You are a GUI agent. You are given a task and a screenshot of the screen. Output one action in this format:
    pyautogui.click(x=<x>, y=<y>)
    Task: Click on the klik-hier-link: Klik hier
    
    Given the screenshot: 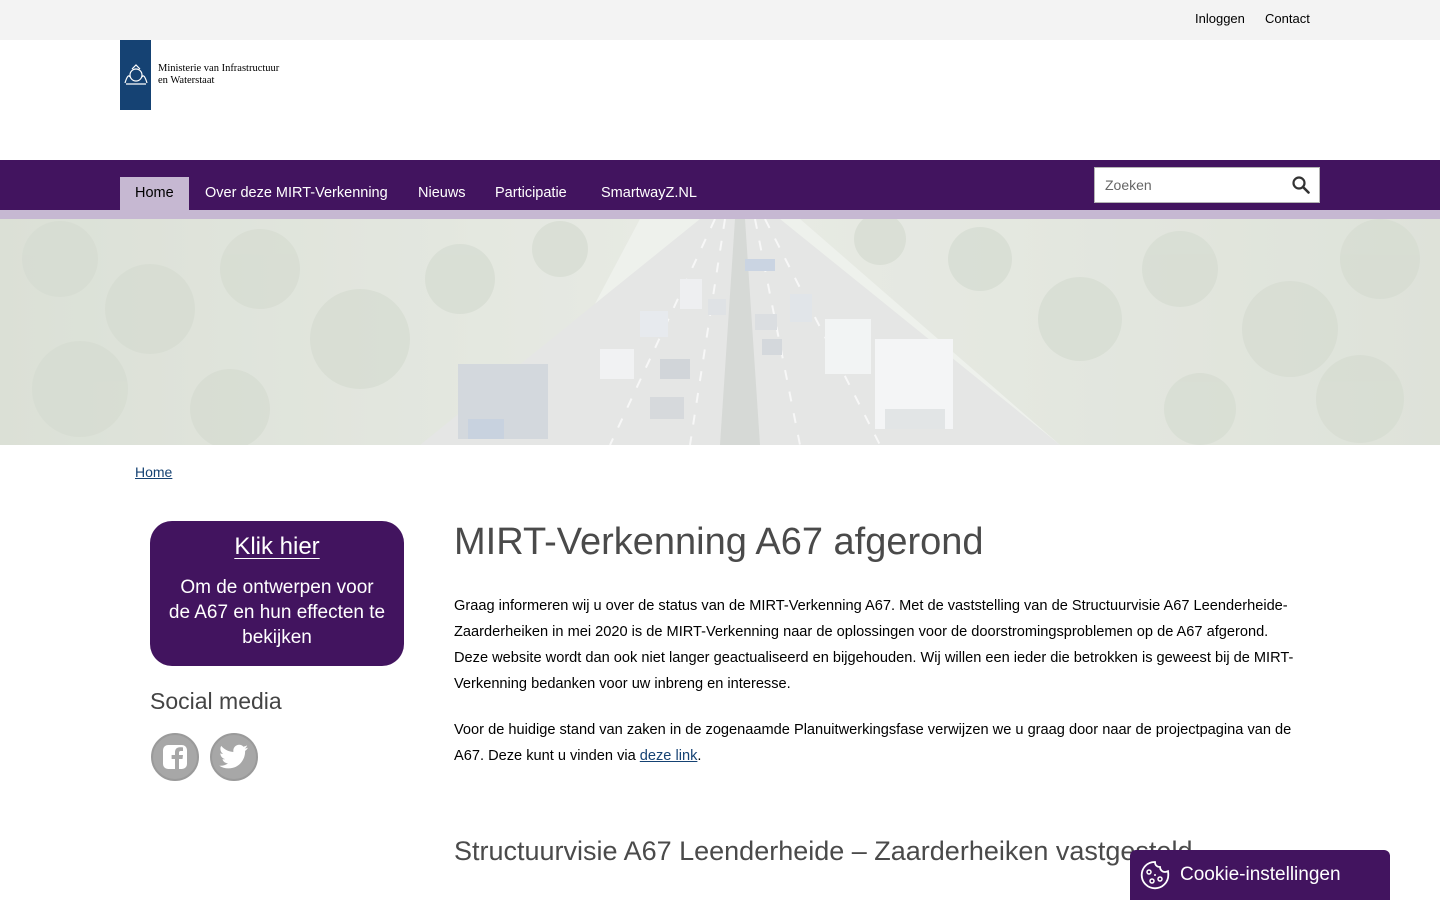 What is the action you would take?
    pyautogui.click(x=277, y=547)
    